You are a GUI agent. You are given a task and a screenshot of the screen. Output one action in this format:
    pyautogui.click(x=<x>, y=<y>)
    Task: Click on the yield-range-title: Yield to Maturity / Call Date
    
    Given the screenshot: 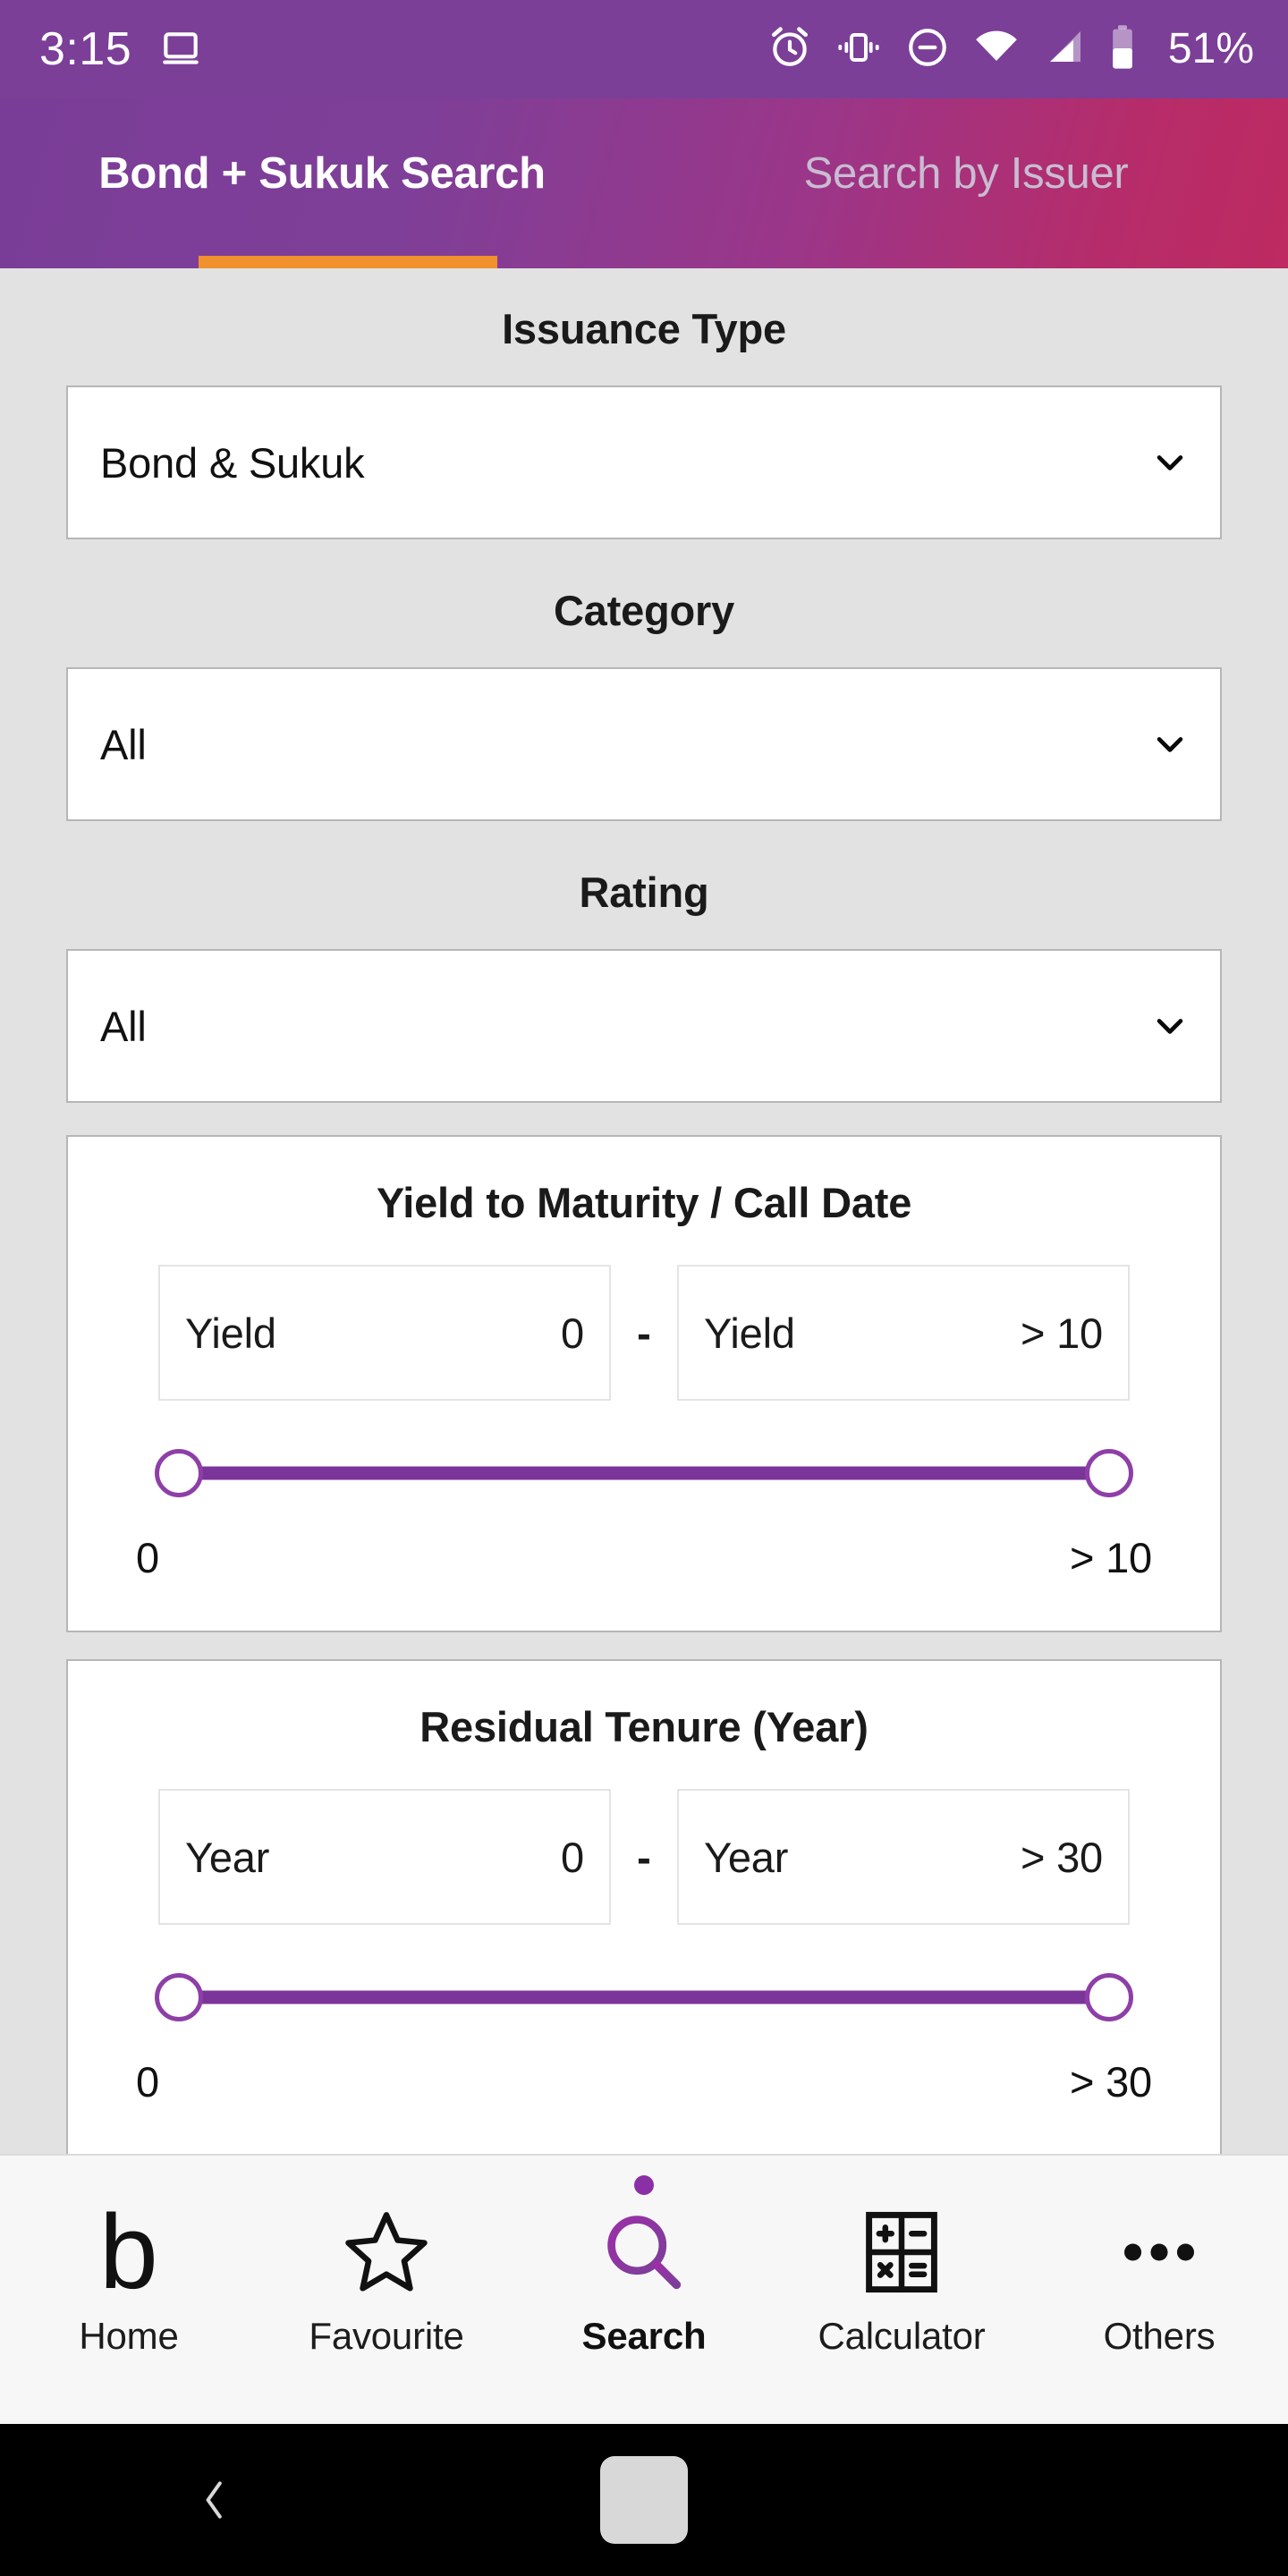 What is the action you would take?
    pyautogui.click(x=644, y=1202)
    